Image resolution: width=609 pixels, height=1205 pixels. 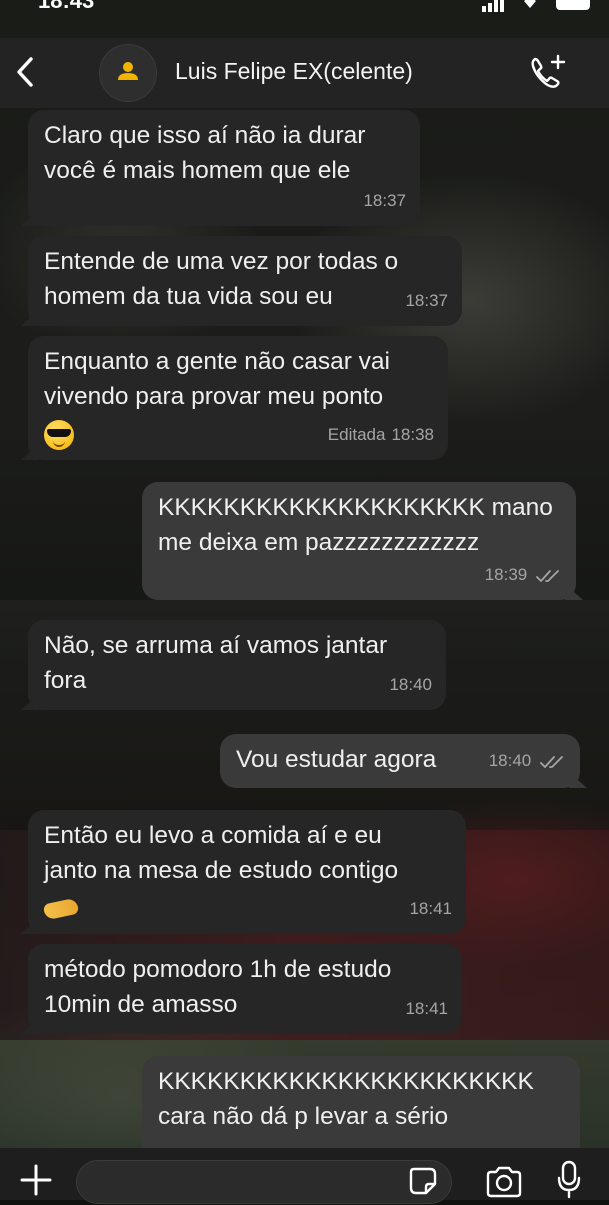 I want to click on message-text: Entende de uma vez por todas o, so click(x=221, y=261).